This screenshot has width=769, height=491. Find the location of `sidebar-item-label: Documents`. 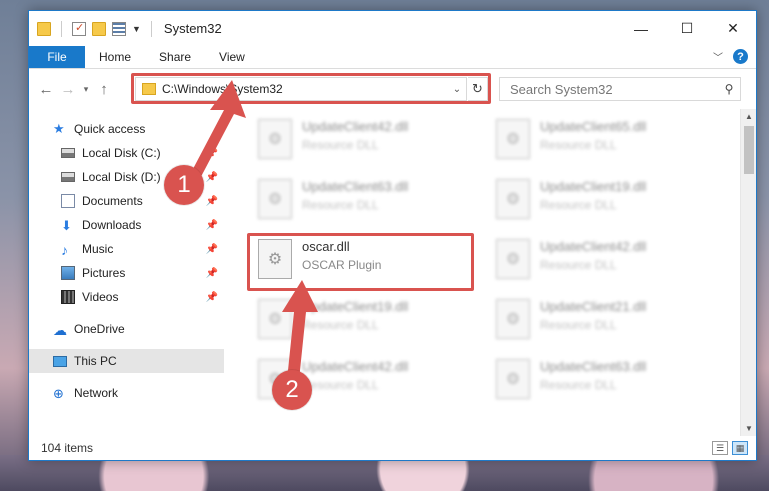

sidebar-item-label: Documents is located at coordinates (112, 201).